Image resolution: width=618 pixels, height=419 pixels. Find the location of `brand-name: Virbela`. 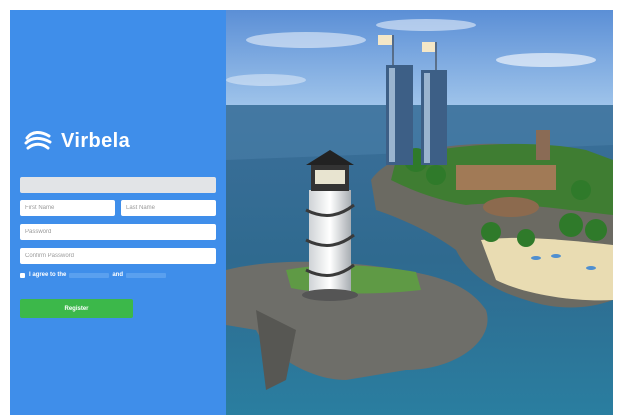

brand-name: Virbela is located at coordinates (96, 140).